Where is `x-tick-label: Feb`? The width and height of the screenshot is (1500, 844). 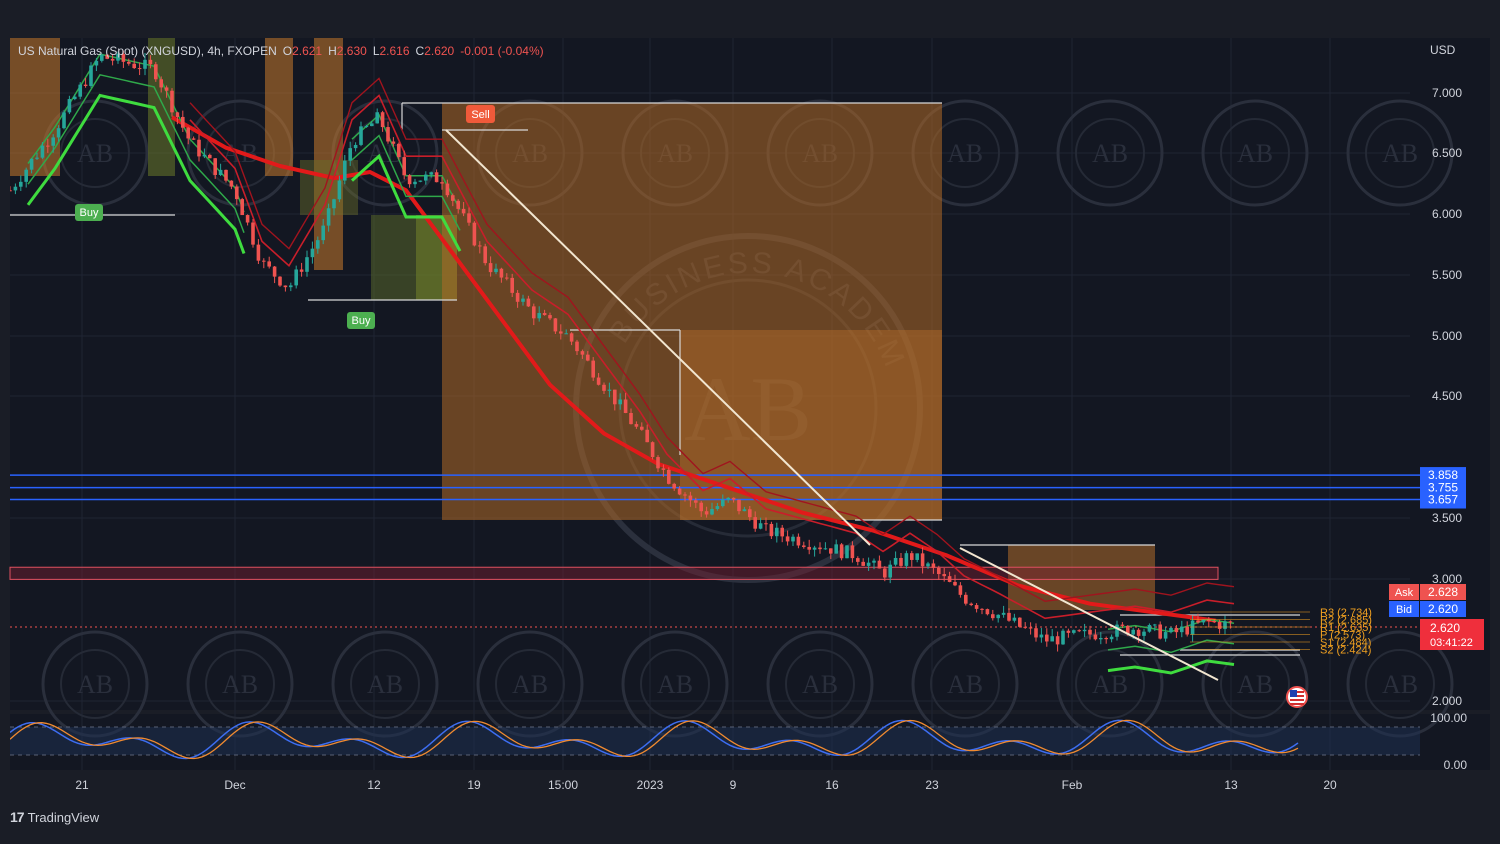
x-tick-label: Feb is located at coordinates (1072, 785).